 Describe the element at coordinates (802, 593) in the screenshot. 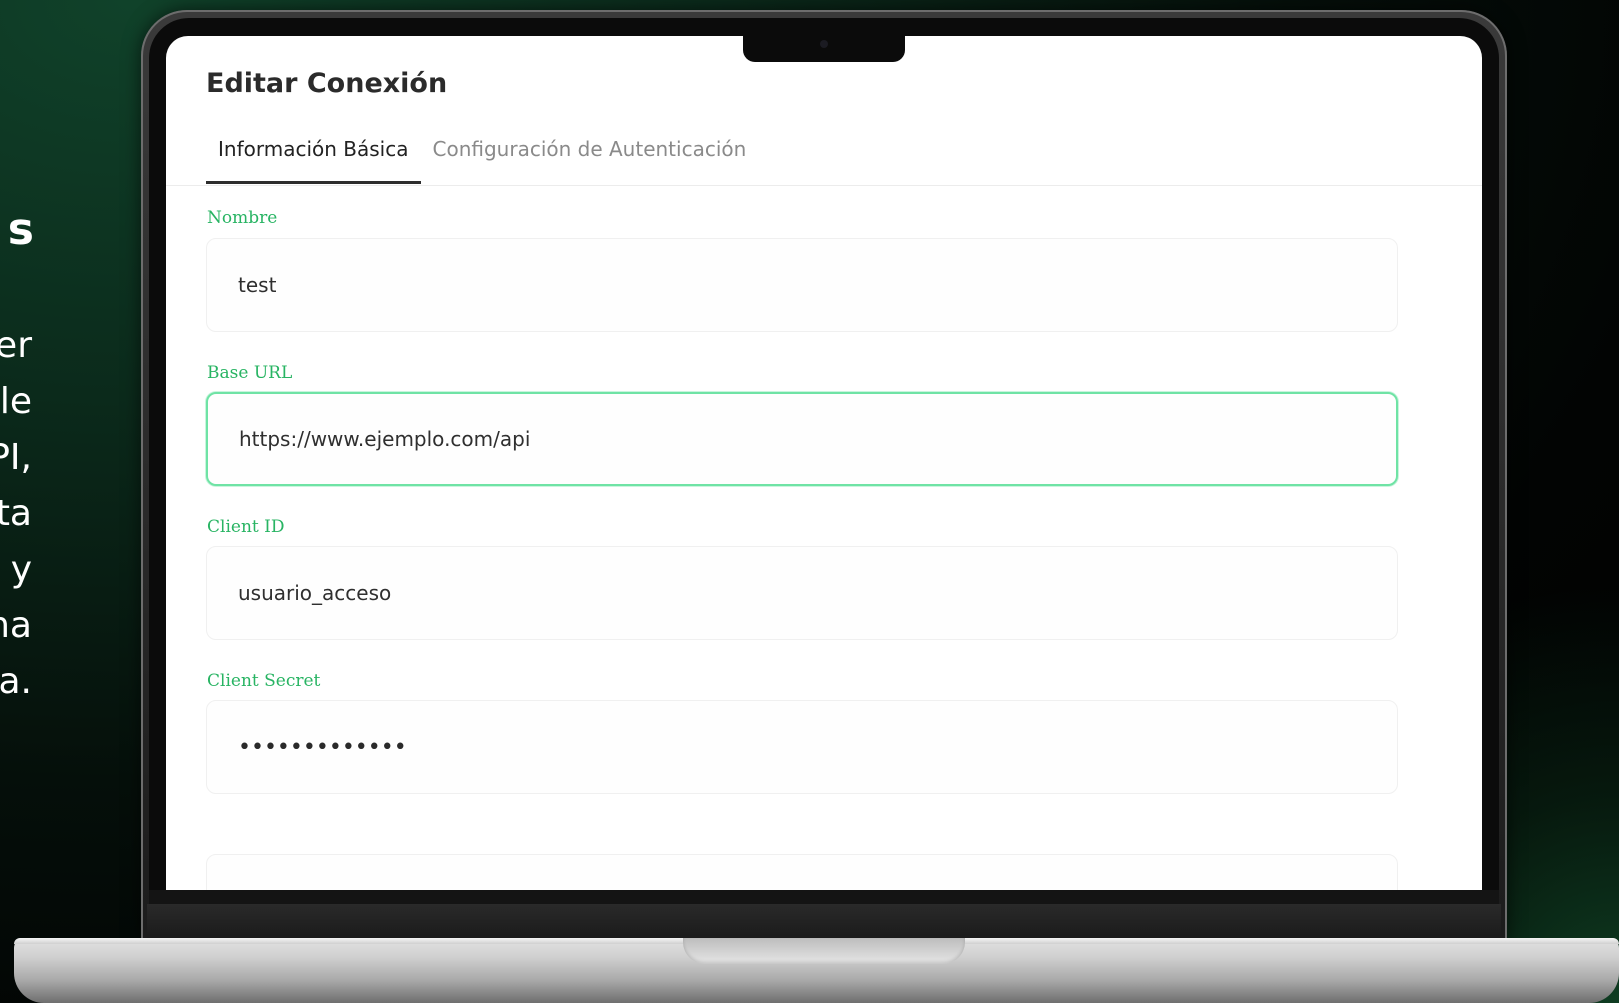

I see `client-id-input: usuario_acceso` at that location.